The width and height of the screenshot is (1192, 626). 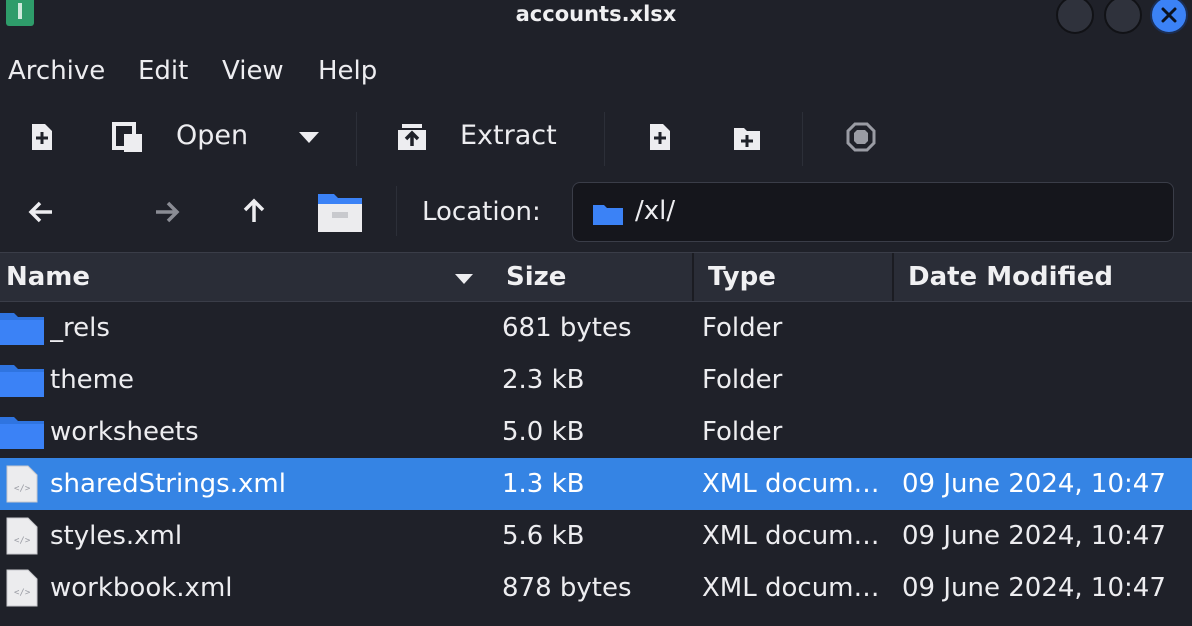 I want to click on column-header-name-label: Name, so click(x=48, y=277).